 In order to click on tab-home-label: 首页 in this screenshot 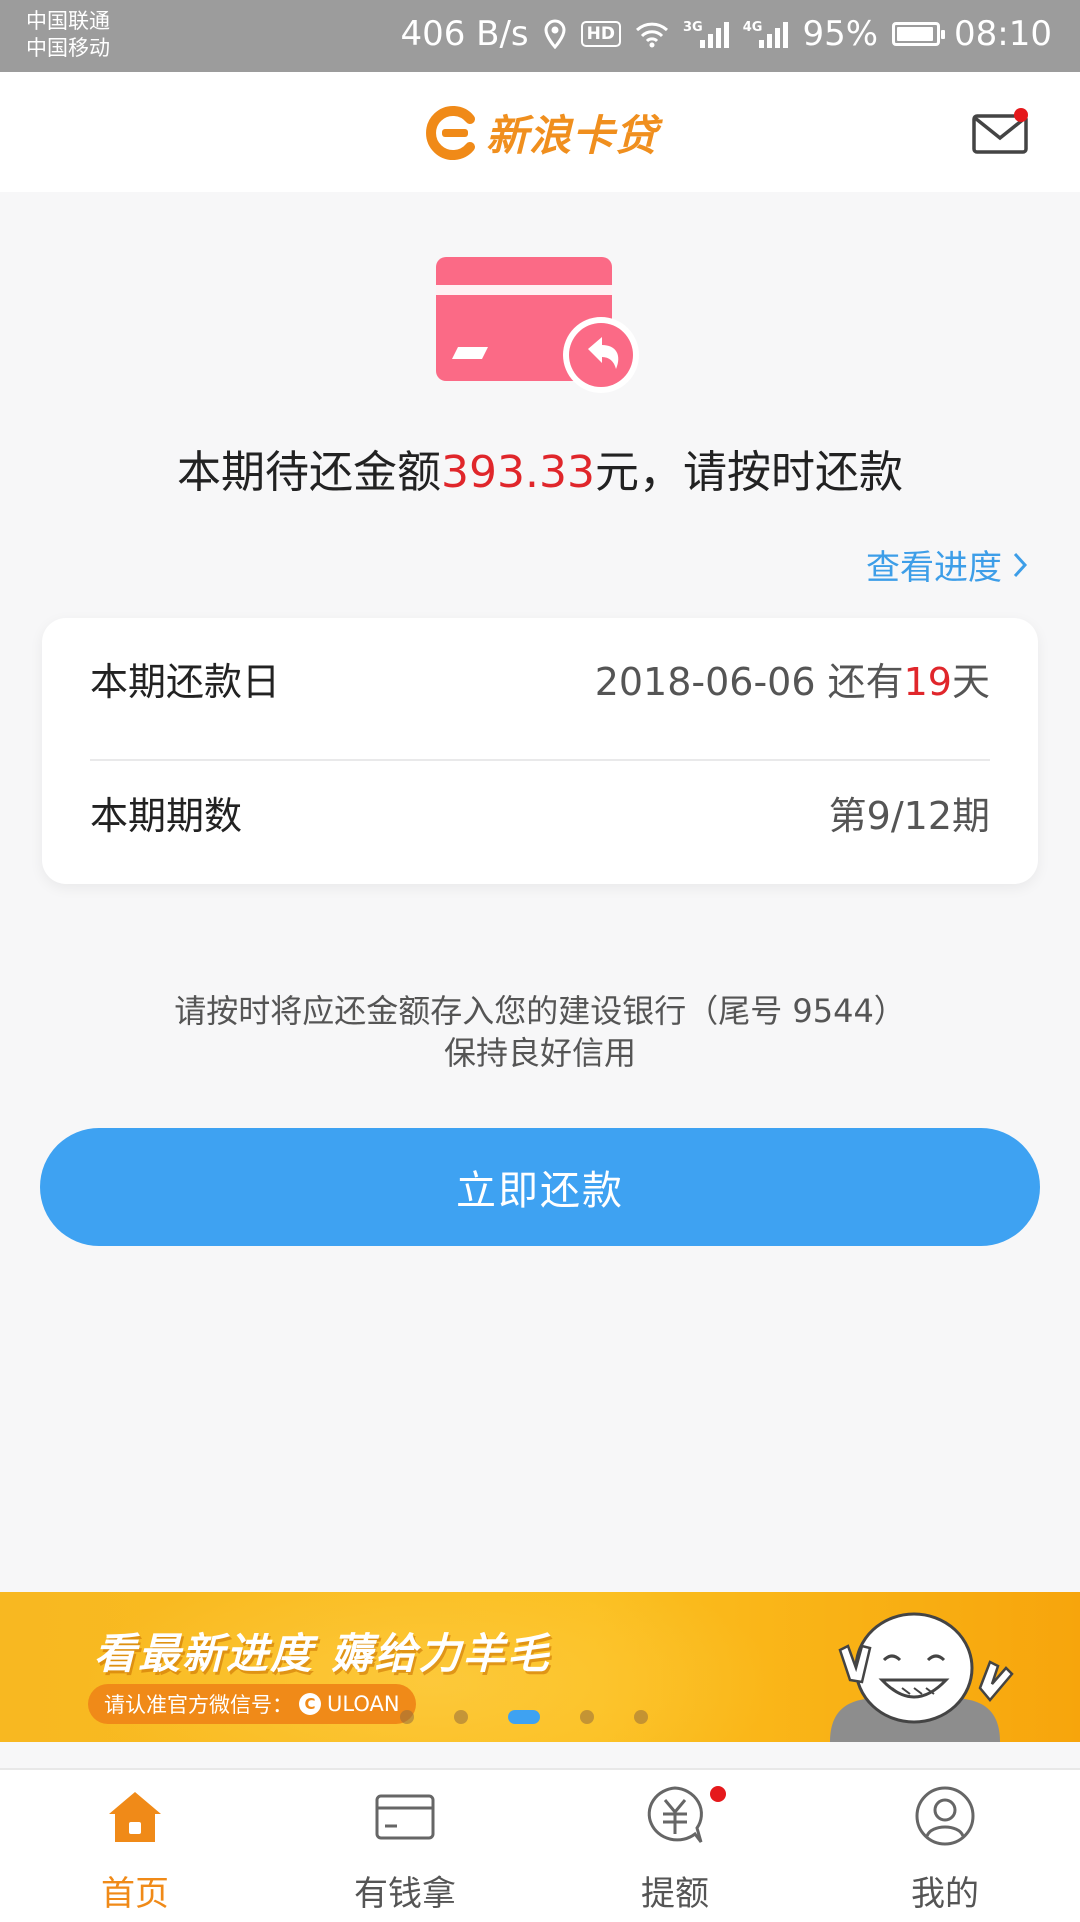, I will do `click(135, 1894)`.